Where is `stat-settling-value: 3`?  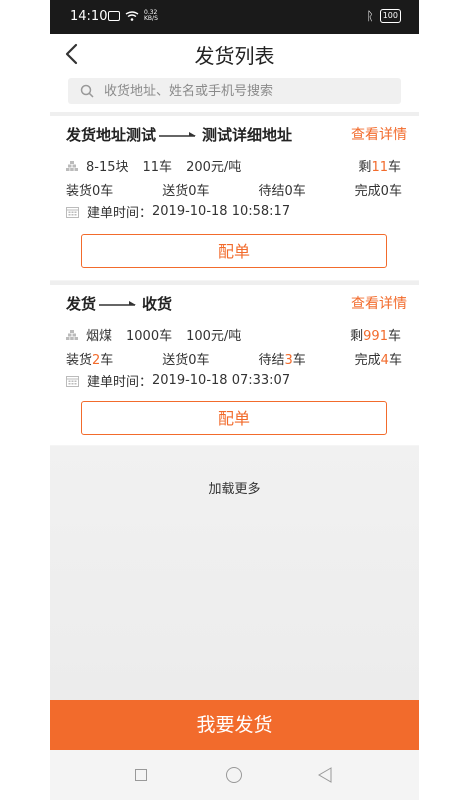 stat-settling-value: 3 is located at coordinates (288, 360).